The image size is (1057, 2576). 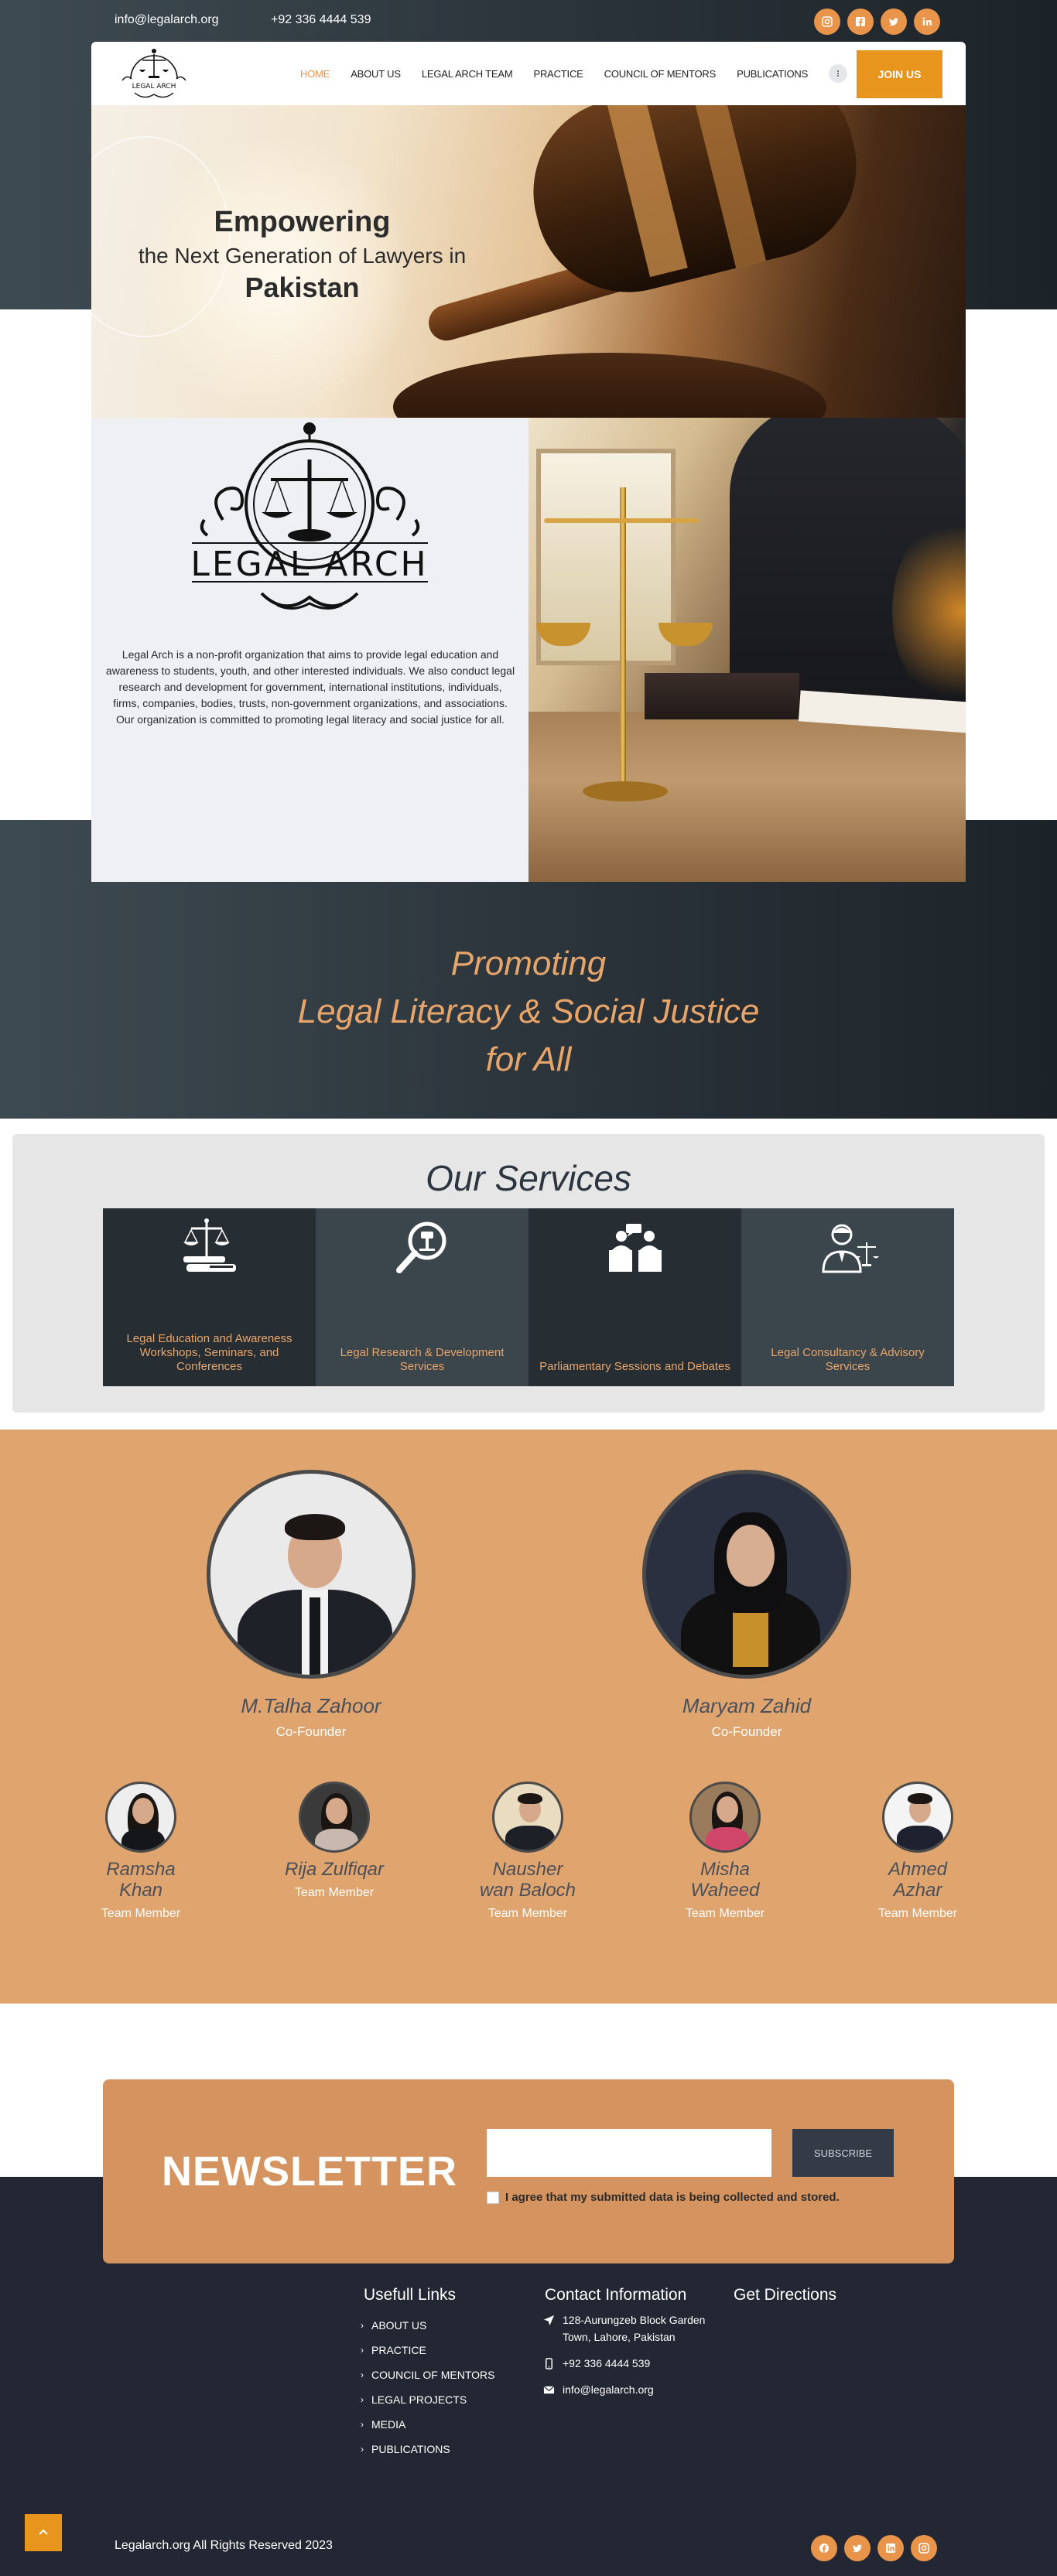 I want to click on footer-link-label: COUNCIL OF MENTORS, so click(x=433, y=2375).